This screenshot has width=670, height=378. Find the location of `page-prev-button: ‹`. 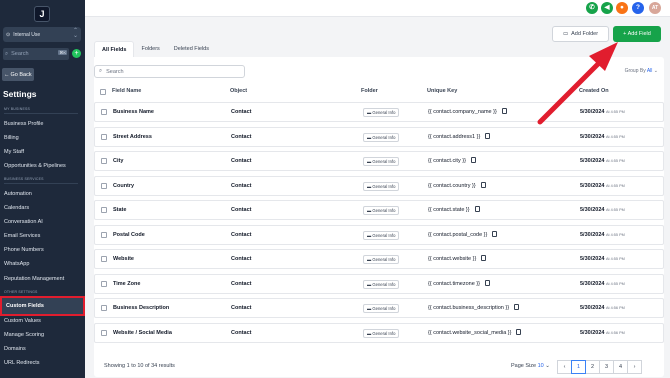

page-prev-button: ‹ is located at coordinates (564, 367).